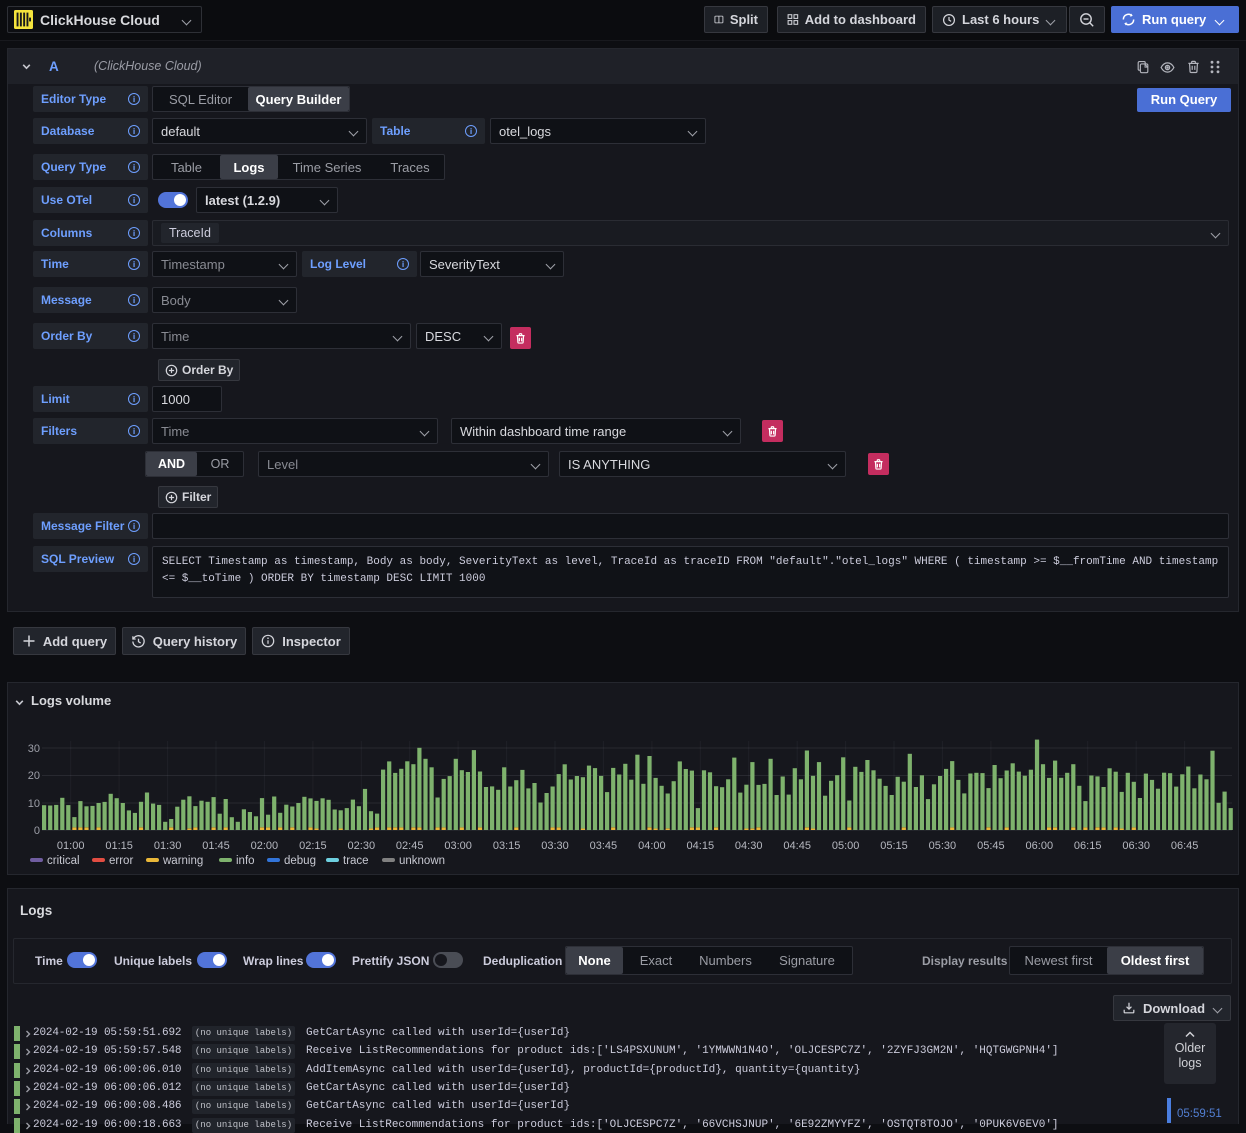  What do you see at coordinates (121, 861) in the screenshot?
I see `svg-text: error` at bounding box center [121, 861].